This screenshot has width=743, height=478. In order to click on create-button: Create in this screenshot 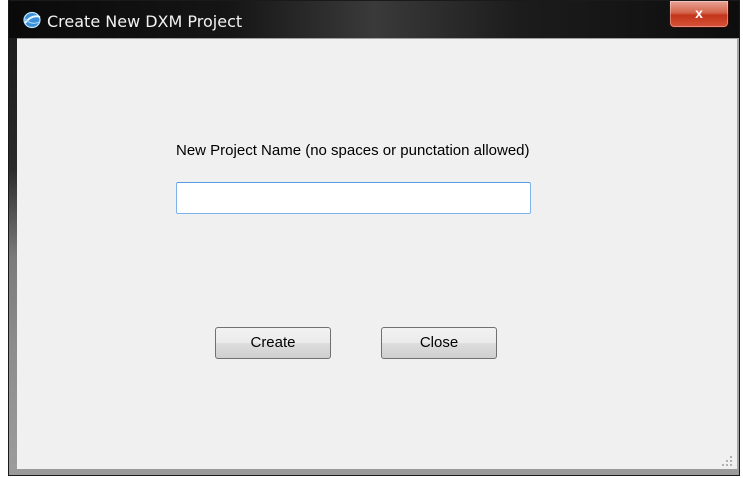, I will do `click(273, 343)`.